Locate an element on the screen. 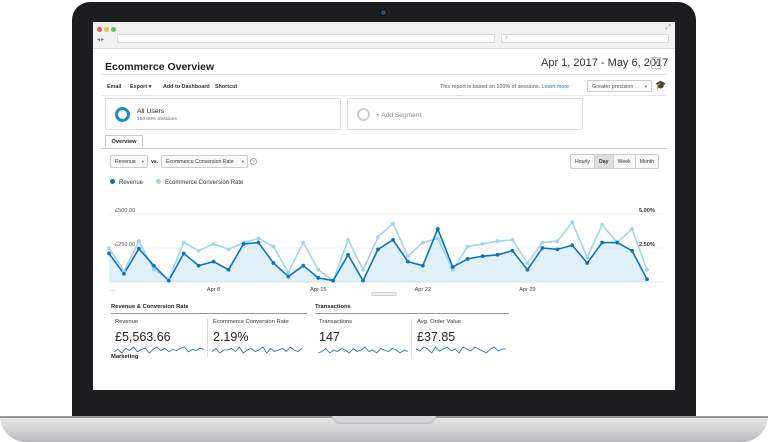 This screenshot has width=768, height=442. scorecard-avg-order-value: Avg. Order Value £37.85 is located at coordinates (461, 335).